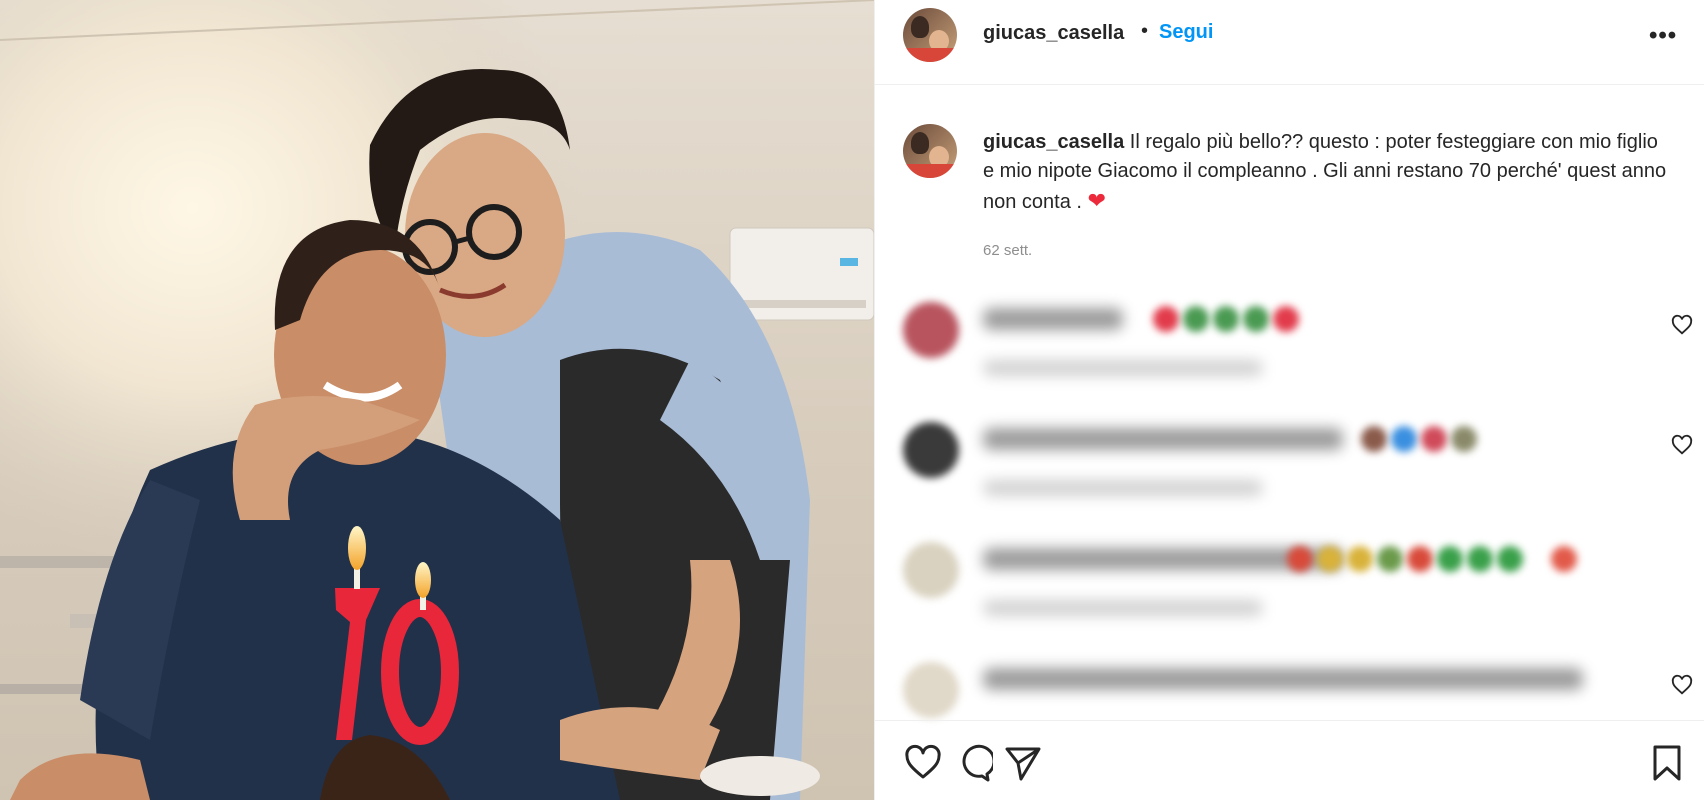 The image size is (1704, 800). I want to click on paper-plane-icon, so click(1023, 763).